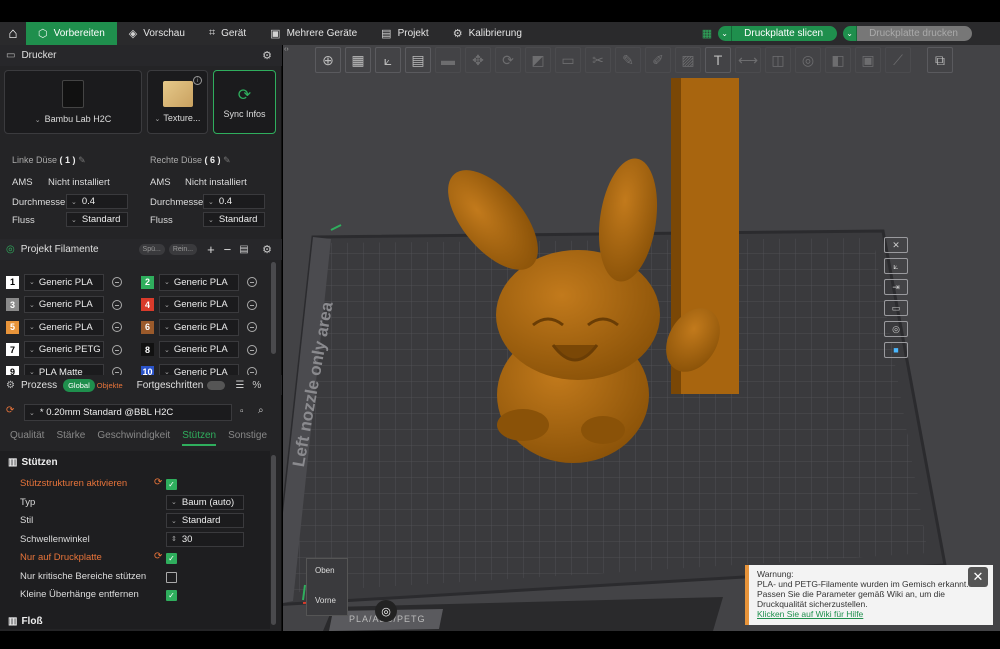 This screenshot has height=649, width=1000. What do you see at coordinates (448, 60) in the screenshot?
I see `split-icon: ▬` at bounding box center [448, 60].